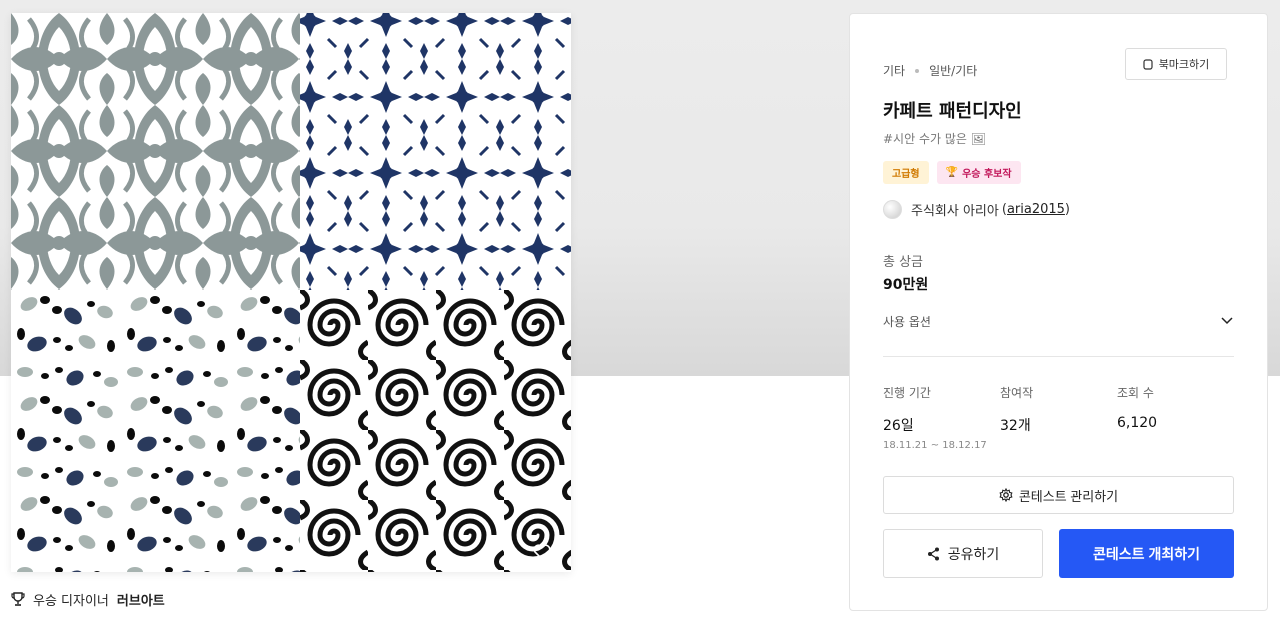 The image size is (1280, 617). What do you see at coordinates (1137, 407) in the screenshot?
I see `stat-views: 조회 수 6,120` at bounding box center [1137, 407].